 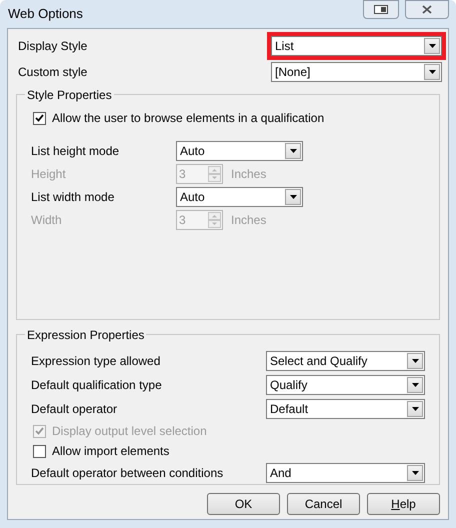 What do you see at coordinates (188, 118) in the screenshot?
I see `checkbox-label: Allow the user to browse elements in a qualification` at bounding box center [188, 118].